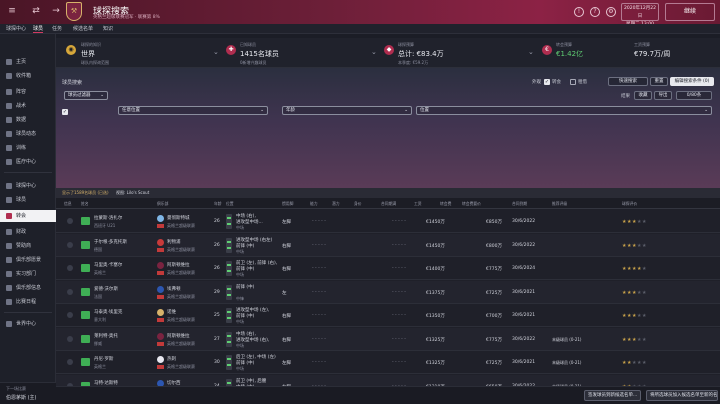  Describe the element at coordinates (103, 359) in the screenshot. I see `player-name: 丹尼·罗斯` at that location.